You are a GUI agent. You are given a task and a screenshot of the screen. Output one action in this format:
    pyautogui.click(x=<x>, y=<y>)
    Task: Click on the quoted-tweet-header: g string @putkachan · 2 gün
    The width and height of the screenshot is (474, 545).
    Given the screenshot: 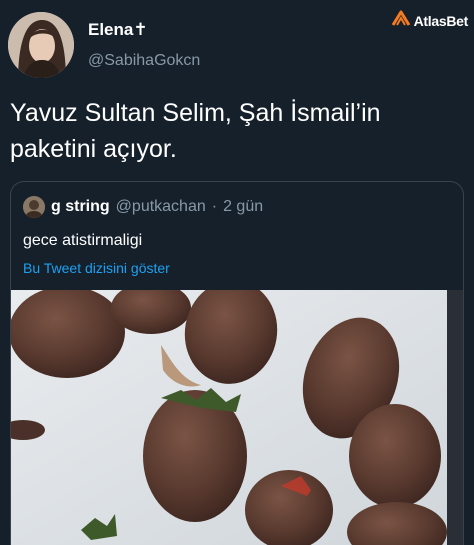 What is the action you would take?
    pyautogui.click(x=143, y=207)
    